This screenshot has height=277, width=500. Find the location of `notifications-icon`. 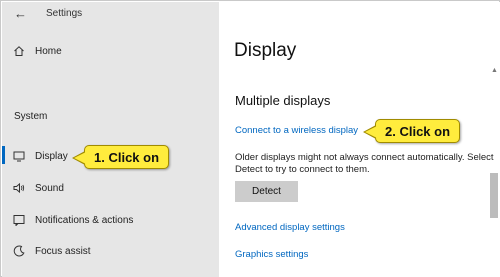

notifications-icon is located at coordinates (19, 220).